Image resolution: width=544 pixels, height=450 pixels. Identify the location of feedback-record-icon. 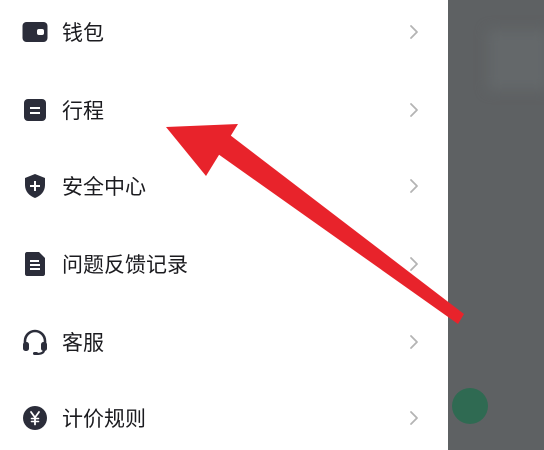
(35, 264).